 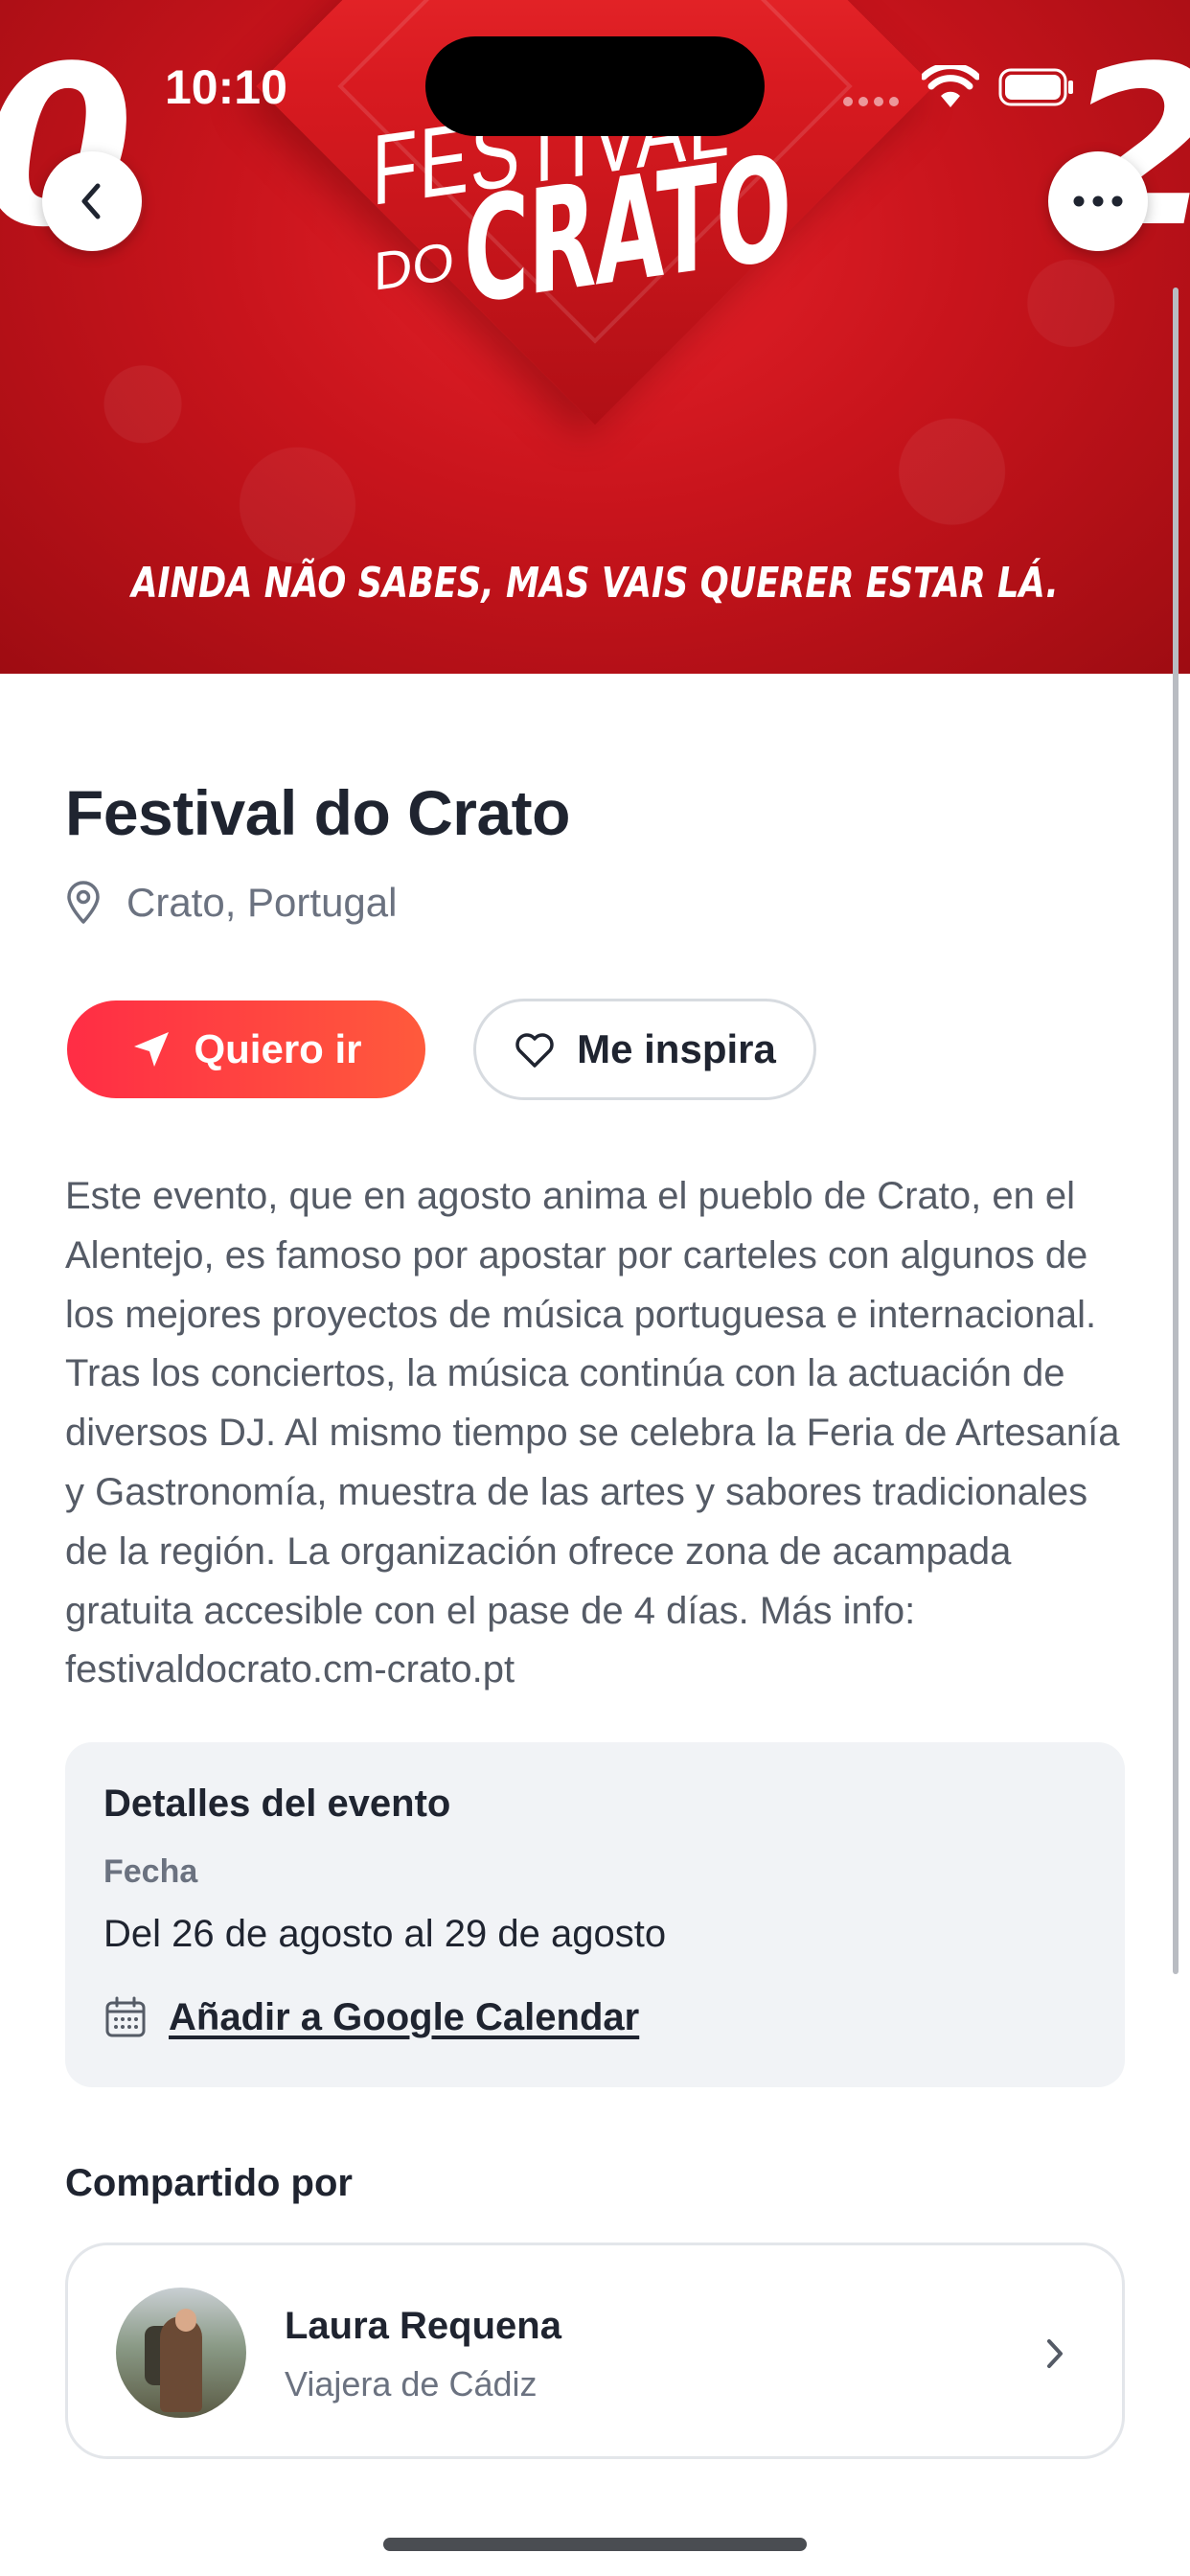 I want to click on location-text: Crato, Portugal, so click(x=262, y=902).